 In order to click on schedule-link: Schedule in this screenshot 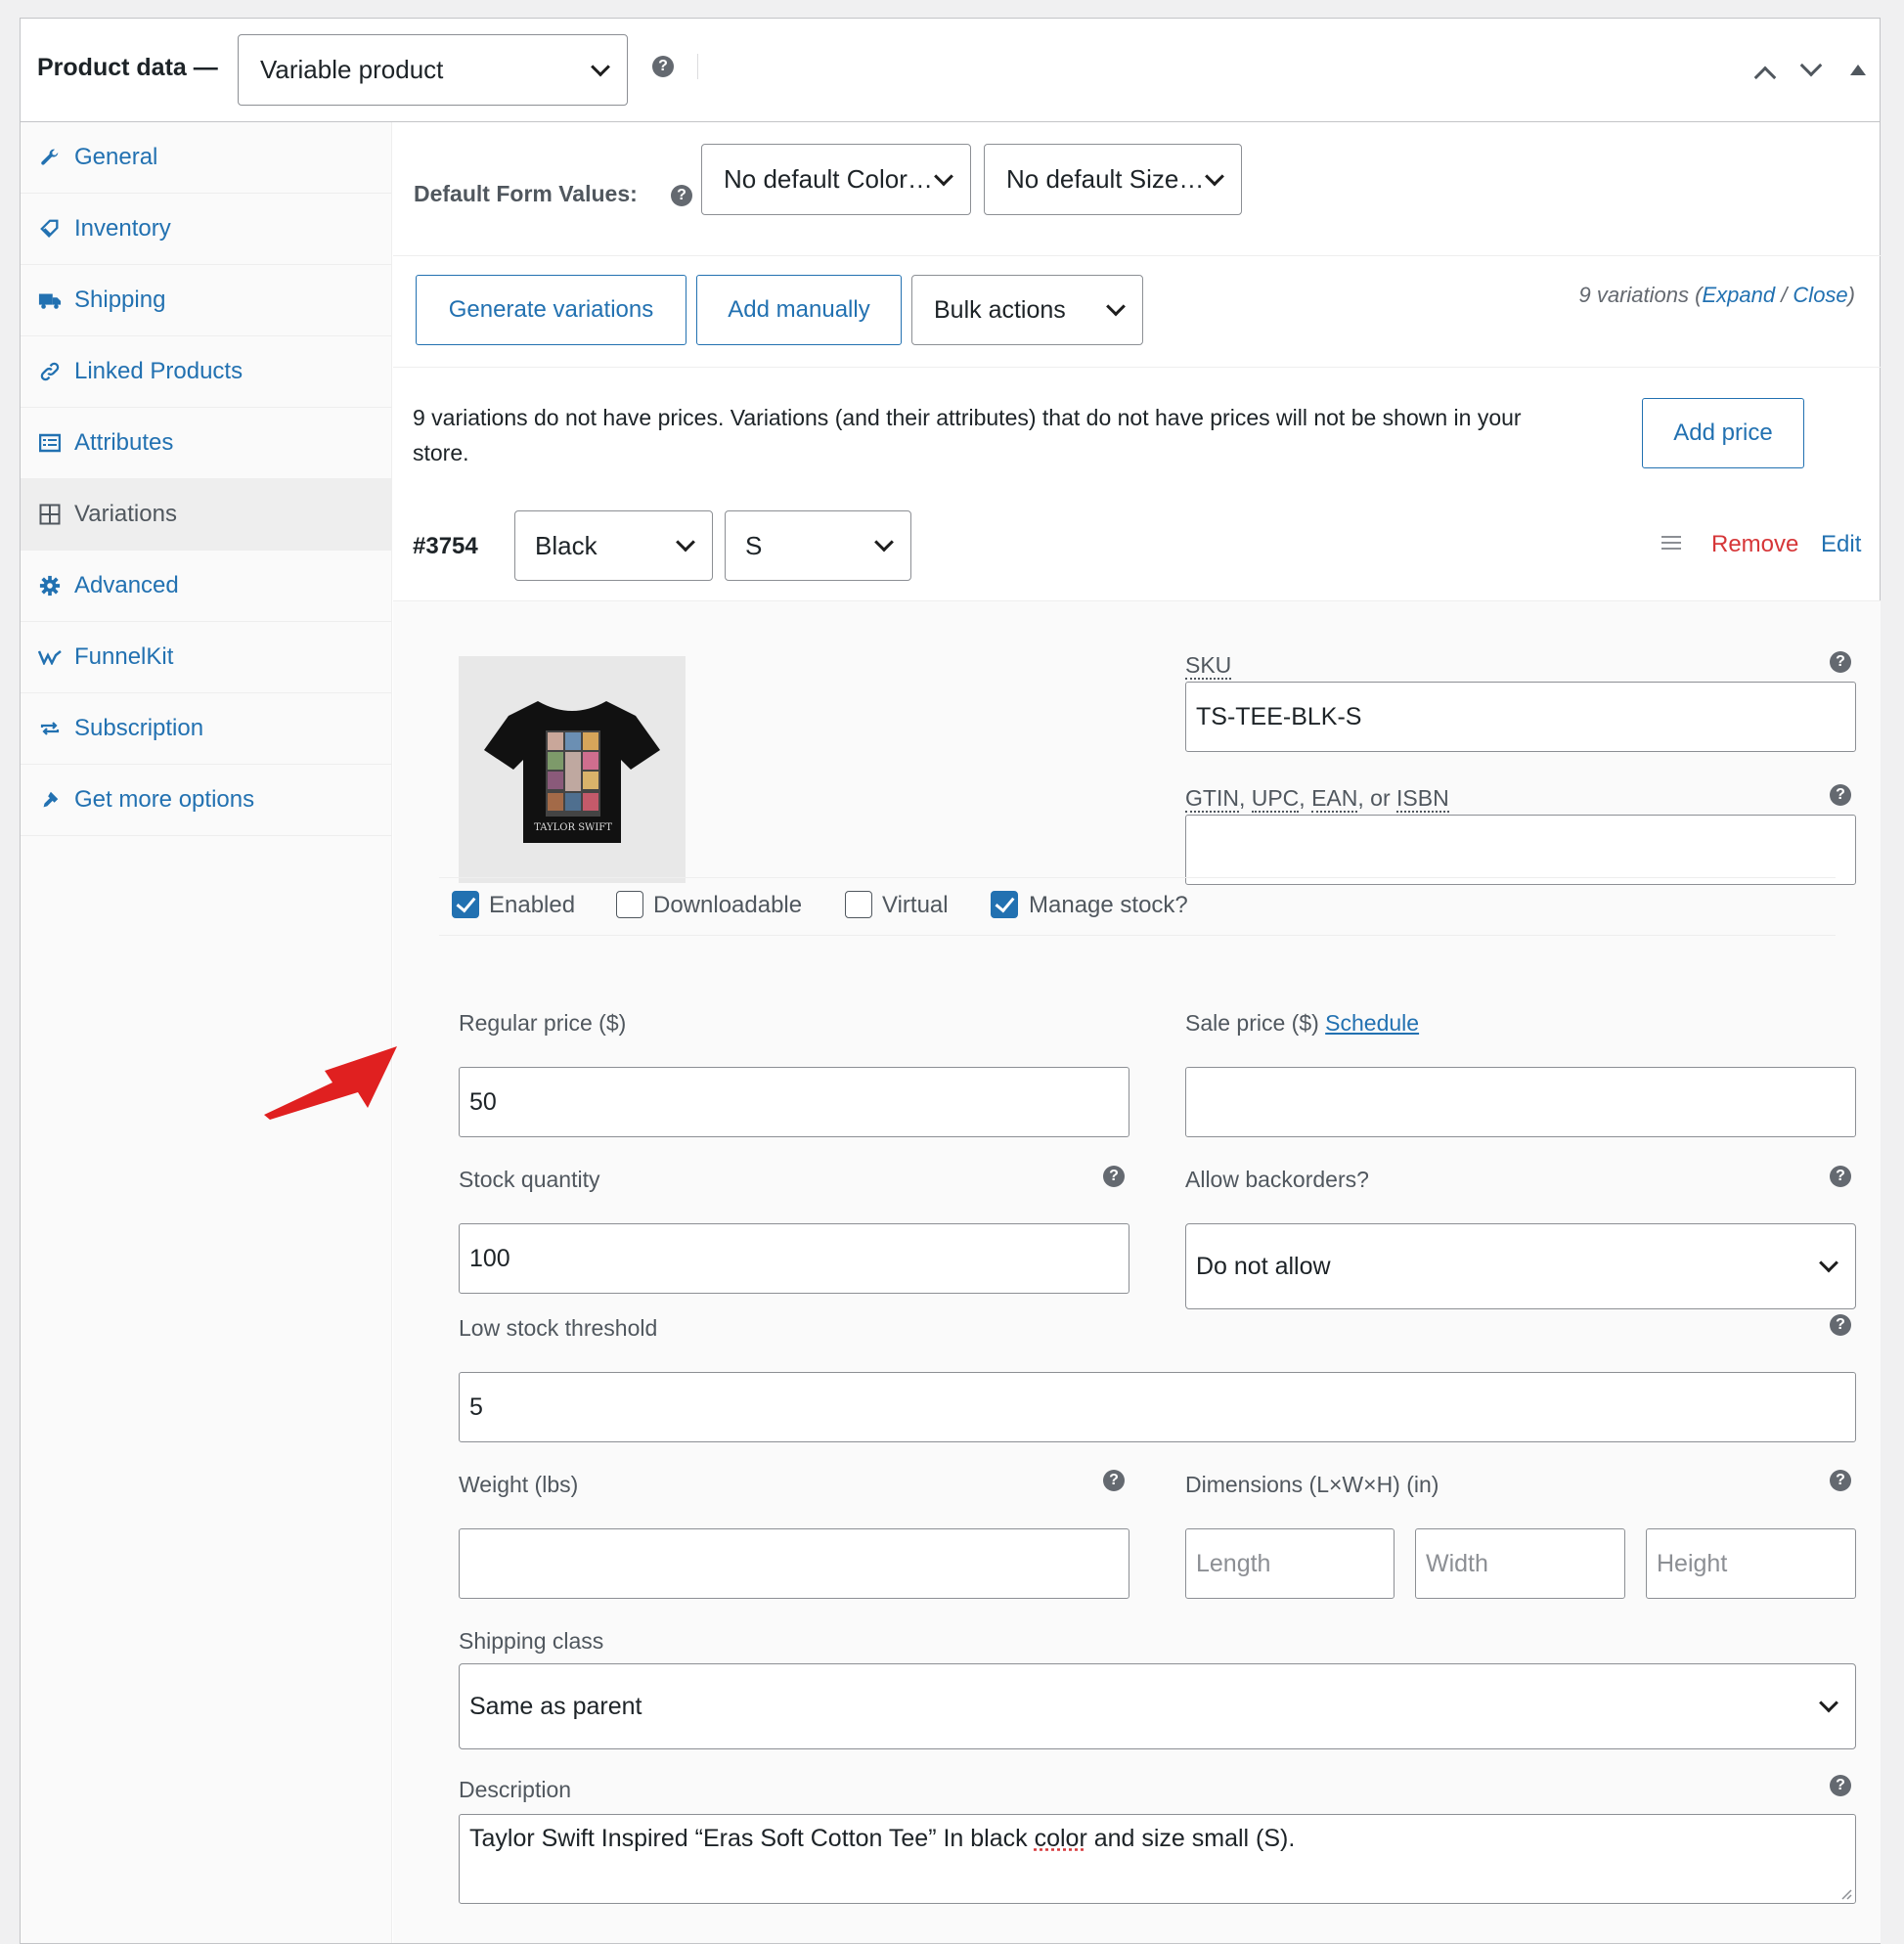, I will do `click(1372, 1023)`.